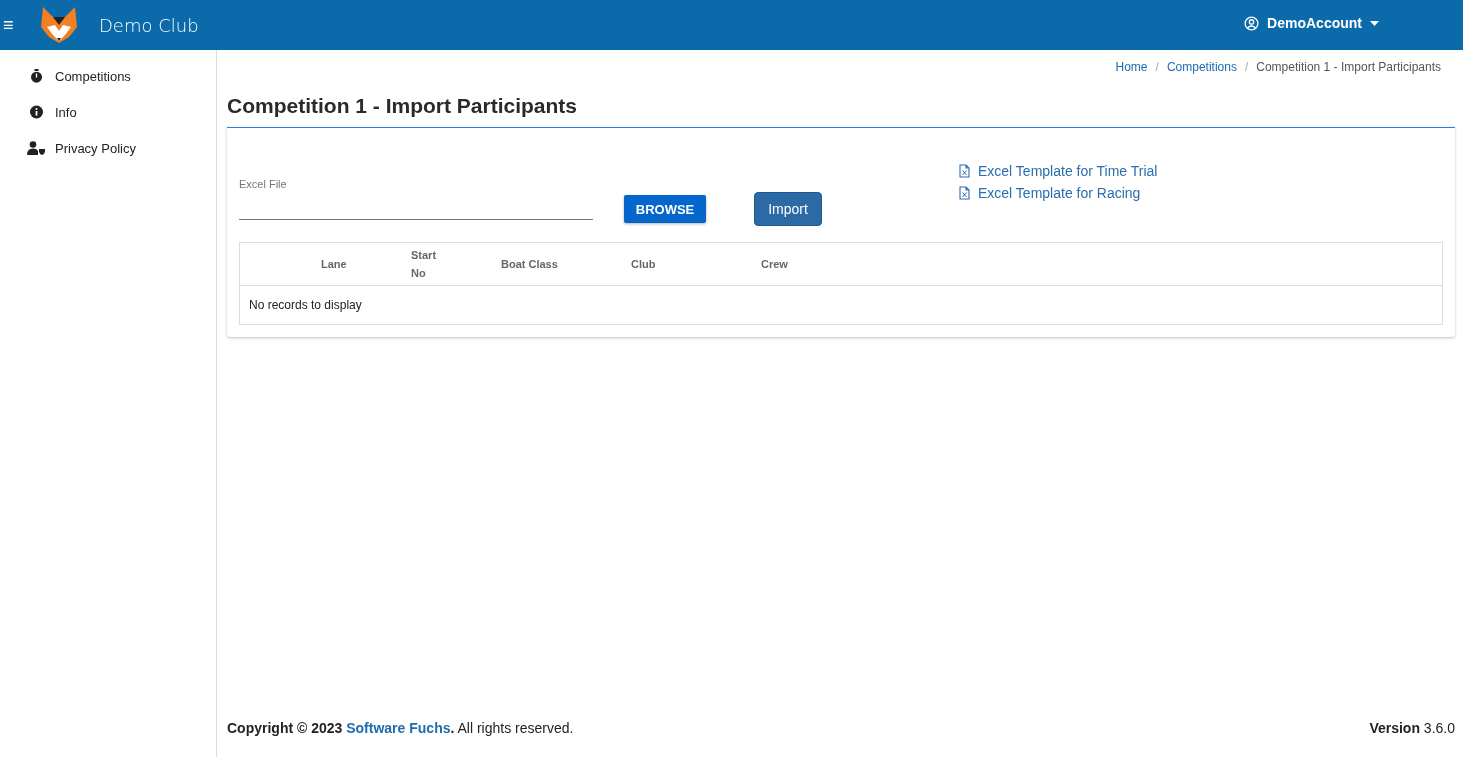 The height and width of the screenshot is (757, 1463). Describe the element at coordinates (1131, 67) in the screenshot. I see `breadcrumb-link: Home` at that location.